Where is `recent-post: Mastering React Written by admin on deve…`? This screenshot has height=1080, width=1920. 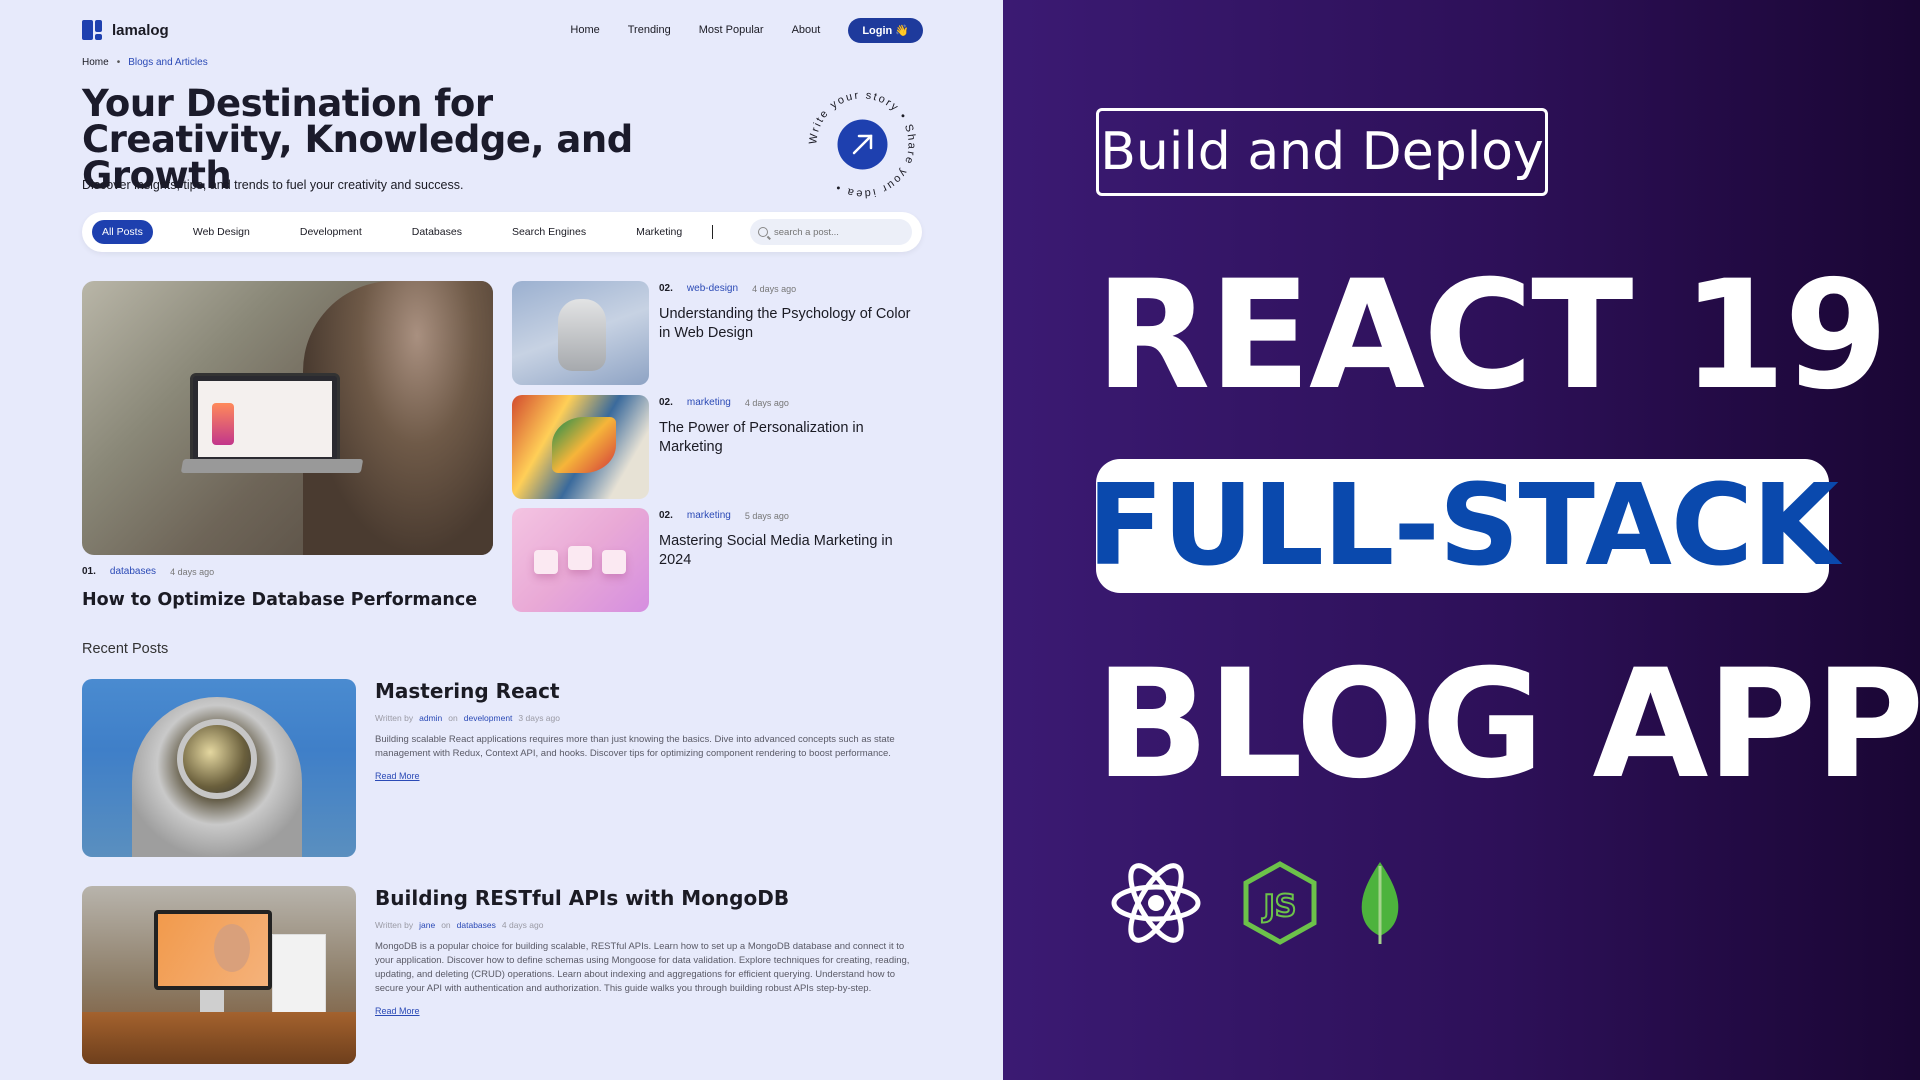
recent-post: Mastering React Written by admin on deve… is located at coordinates (502, 768).